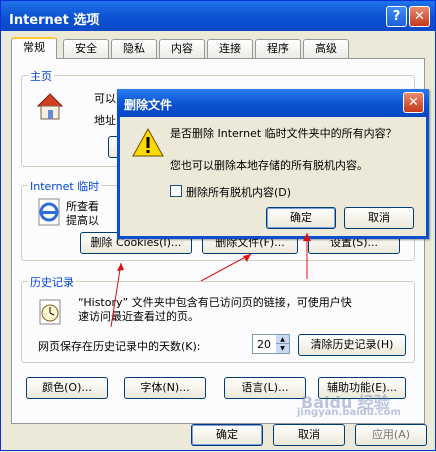 The height and width of the screenshot is (452, 436). What do you see at coordinates (116, 295) in the screenshot?
I see `arrow-to-cookies` at bounding box center [116, 295].